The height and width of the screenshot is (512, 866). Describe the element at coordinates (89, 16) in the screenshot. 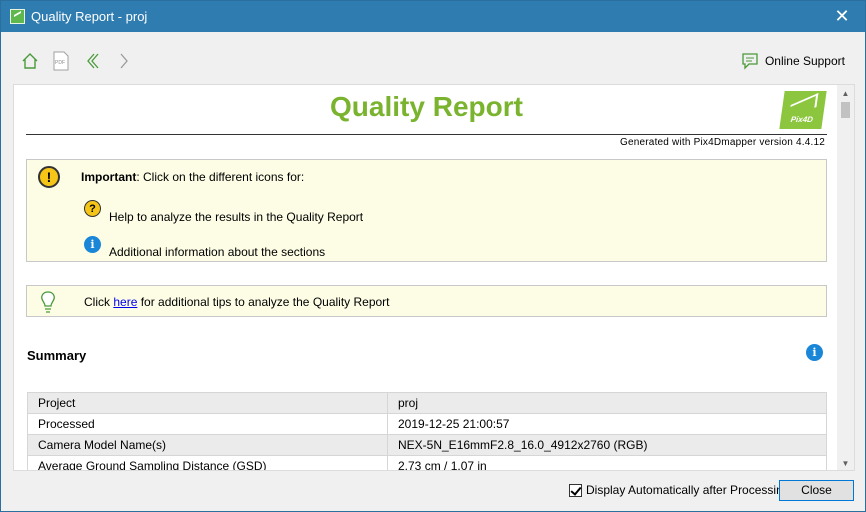

I see `window-title: Quality Report - proj` at that location.